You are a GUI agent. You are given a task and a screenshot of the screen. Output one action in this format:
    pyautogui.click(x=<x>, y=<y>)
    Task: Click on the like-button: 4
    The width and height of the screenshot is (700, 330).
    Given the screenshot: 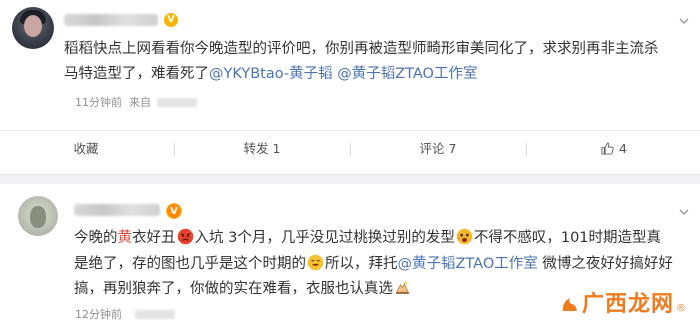 What is the action you would take?
    pyautogui.click(x=614, y=149)
    